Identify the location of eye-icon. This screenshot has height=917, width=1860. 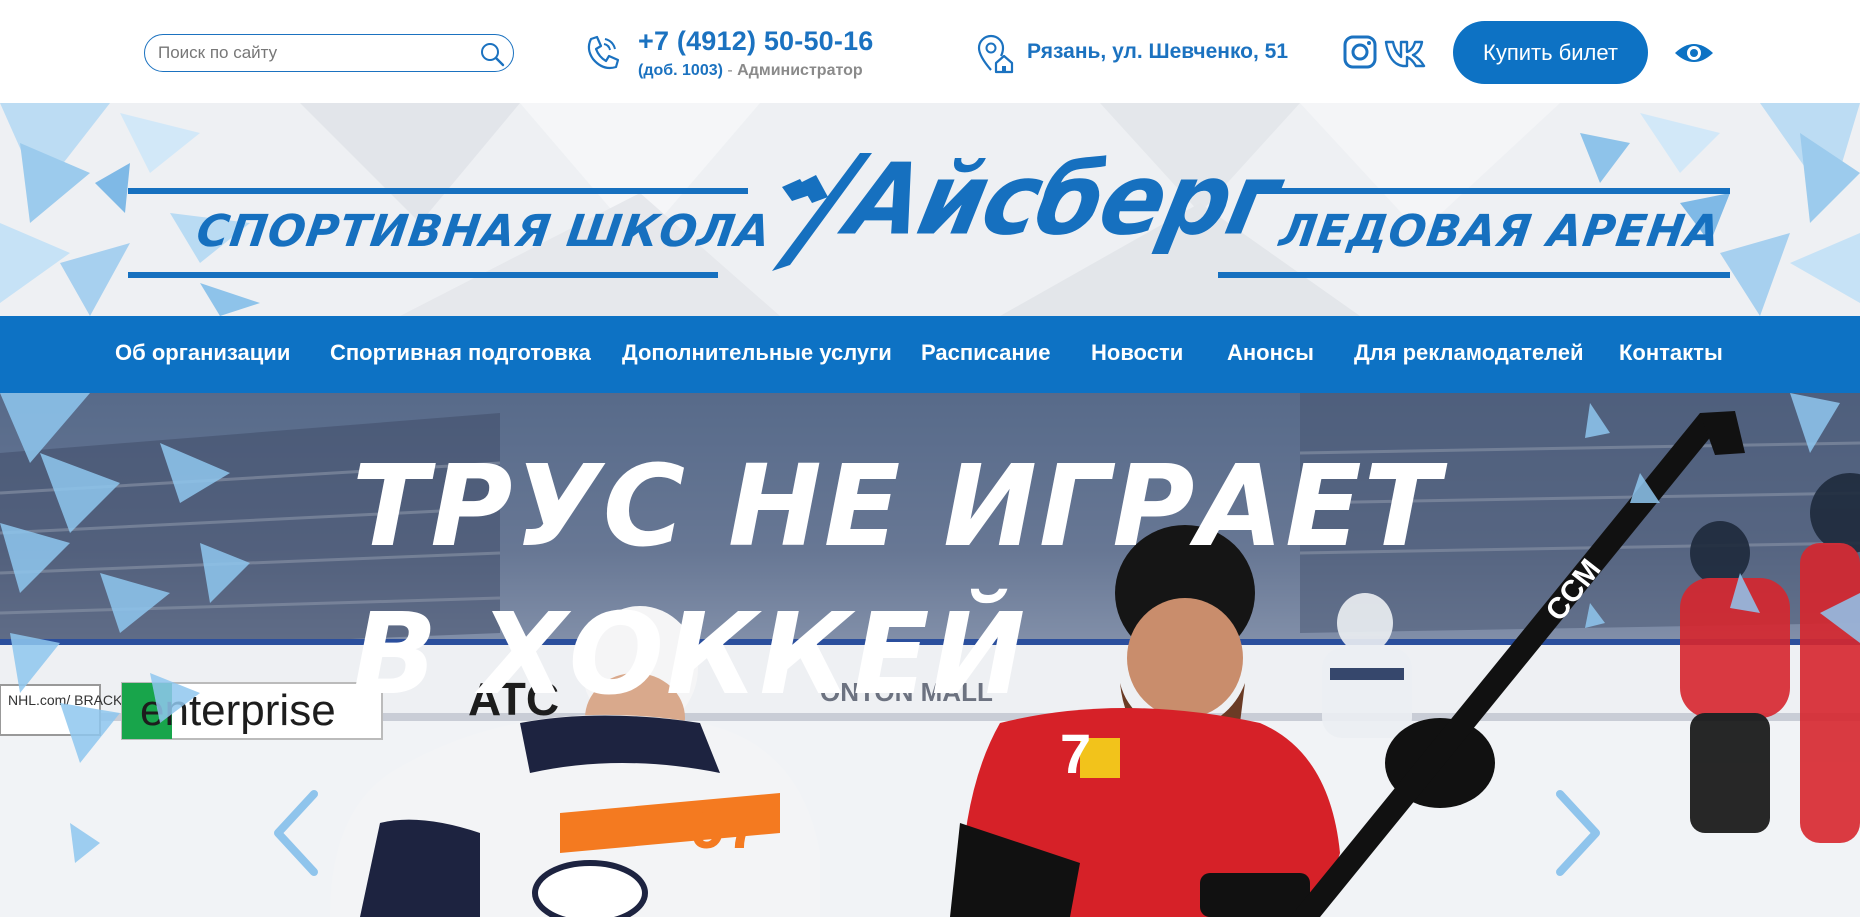
(1694, 53).